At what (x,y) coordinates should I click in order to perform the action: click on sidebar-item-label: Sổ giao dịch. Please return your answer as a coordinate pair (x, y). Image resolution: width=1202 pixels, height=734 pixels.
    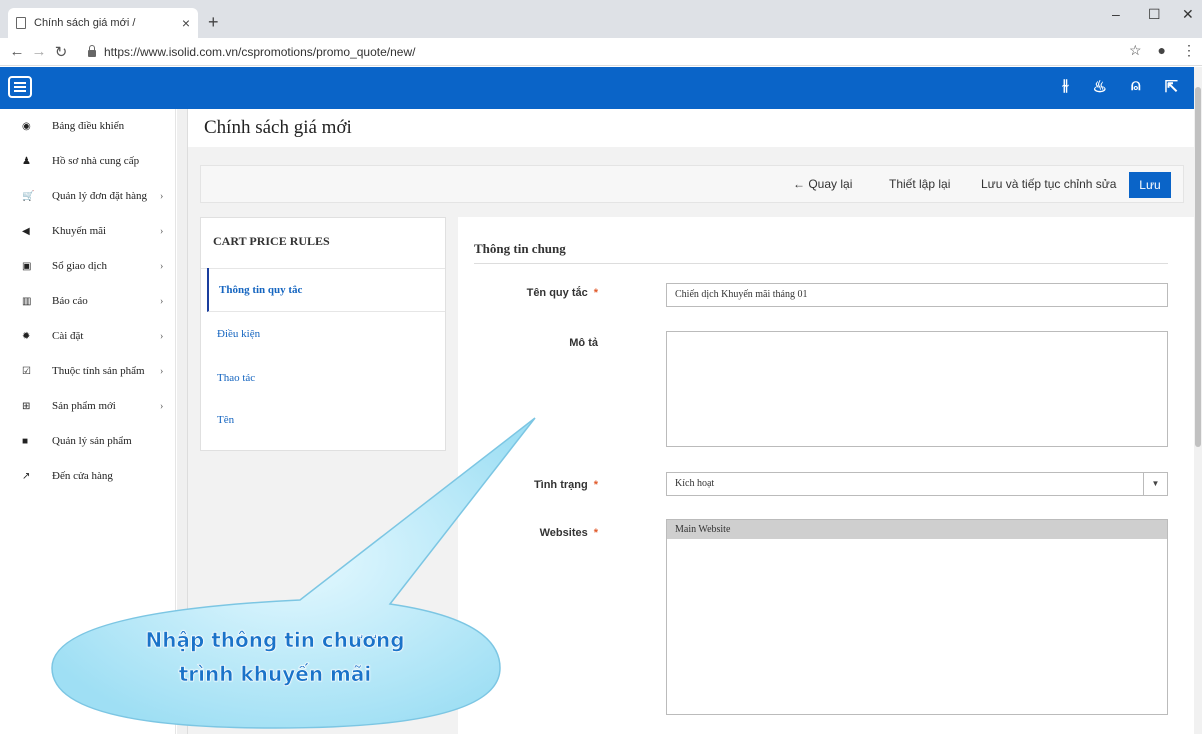
    Looking at the image, I should click on (79, 266).